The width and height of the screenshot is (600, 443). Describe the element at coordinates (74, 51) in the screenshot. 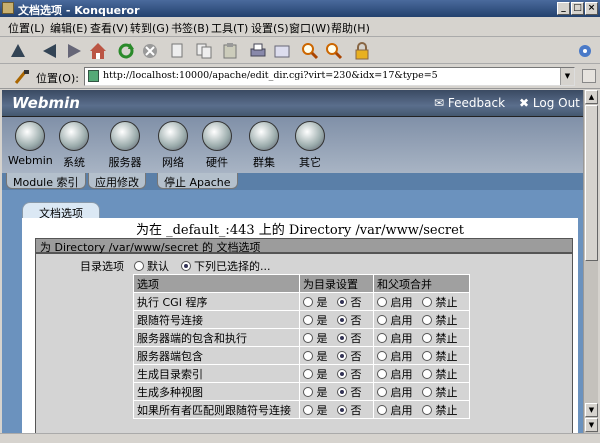

I see `forward-icon` at that location.